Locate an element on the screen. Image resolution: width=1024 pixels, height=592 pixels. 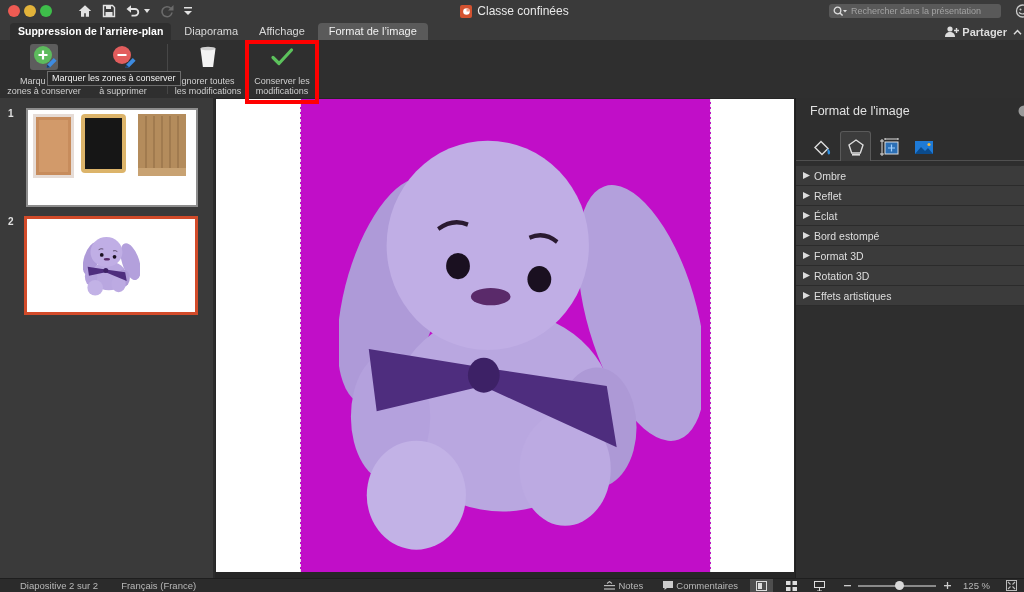
home-icon is located at coordinates (85, 11).